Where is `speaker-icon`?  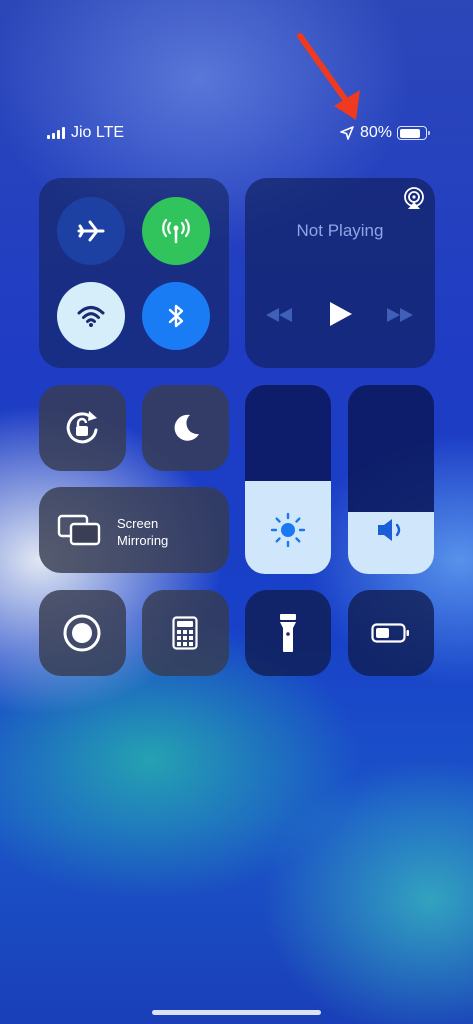 speaker-icon is located at coordinates (389, 530).